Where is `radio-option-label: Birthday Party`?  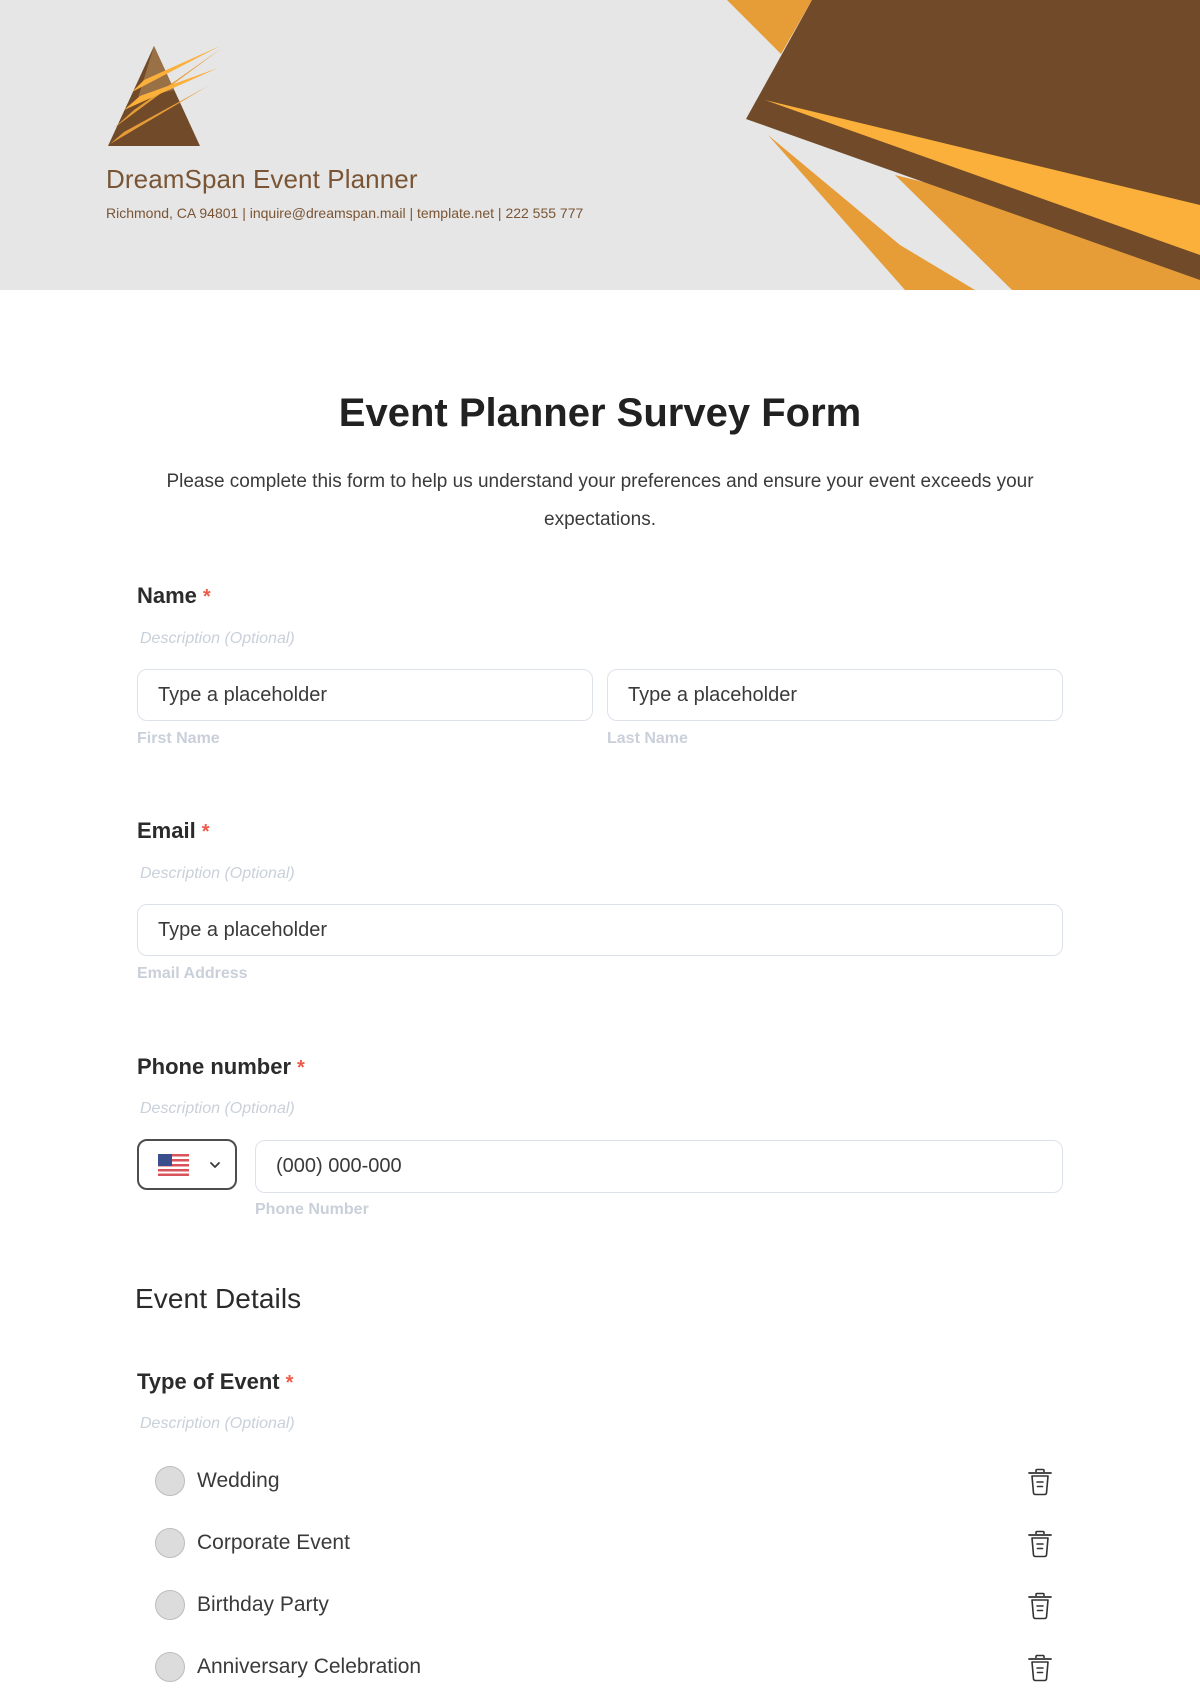
radio-option-label: Birthday Party is located at coordinates (263, 1604).